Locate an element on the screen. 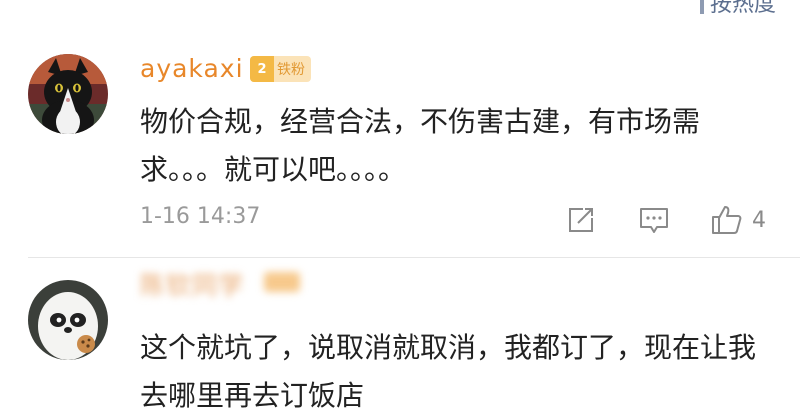 The image size is (800, 420). sort-label: 按热度 is located at coordinates (742, 8).